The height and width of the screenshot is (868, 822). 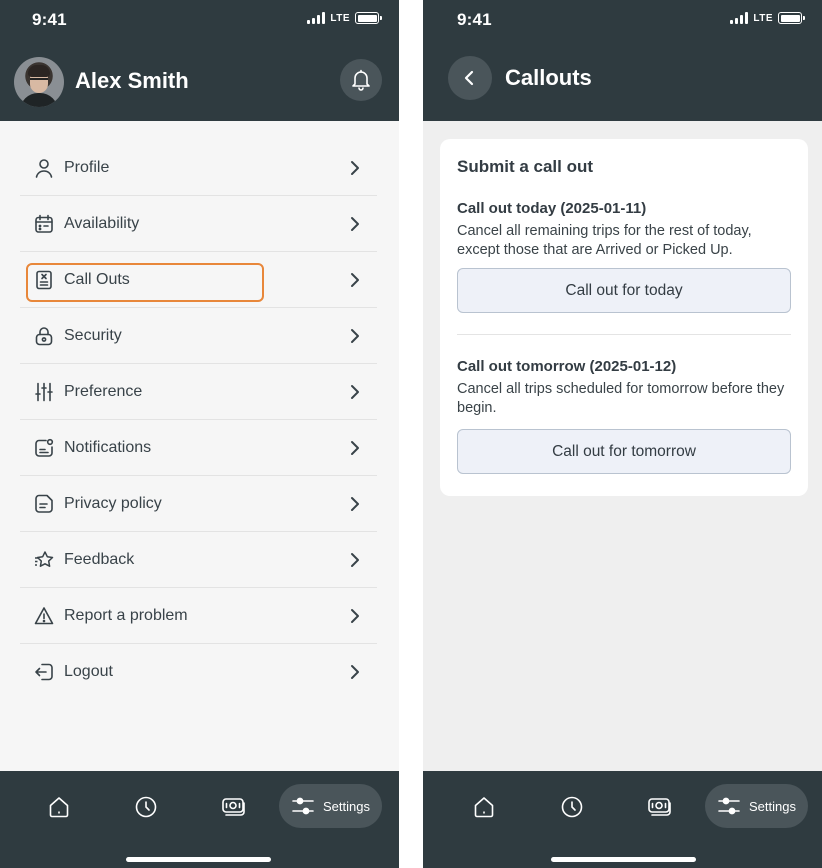 What do you see at coordinates (113, 503) in the screenshot?
I see `menu-item-label: Privacy policy` at bounding box center [113, 503].